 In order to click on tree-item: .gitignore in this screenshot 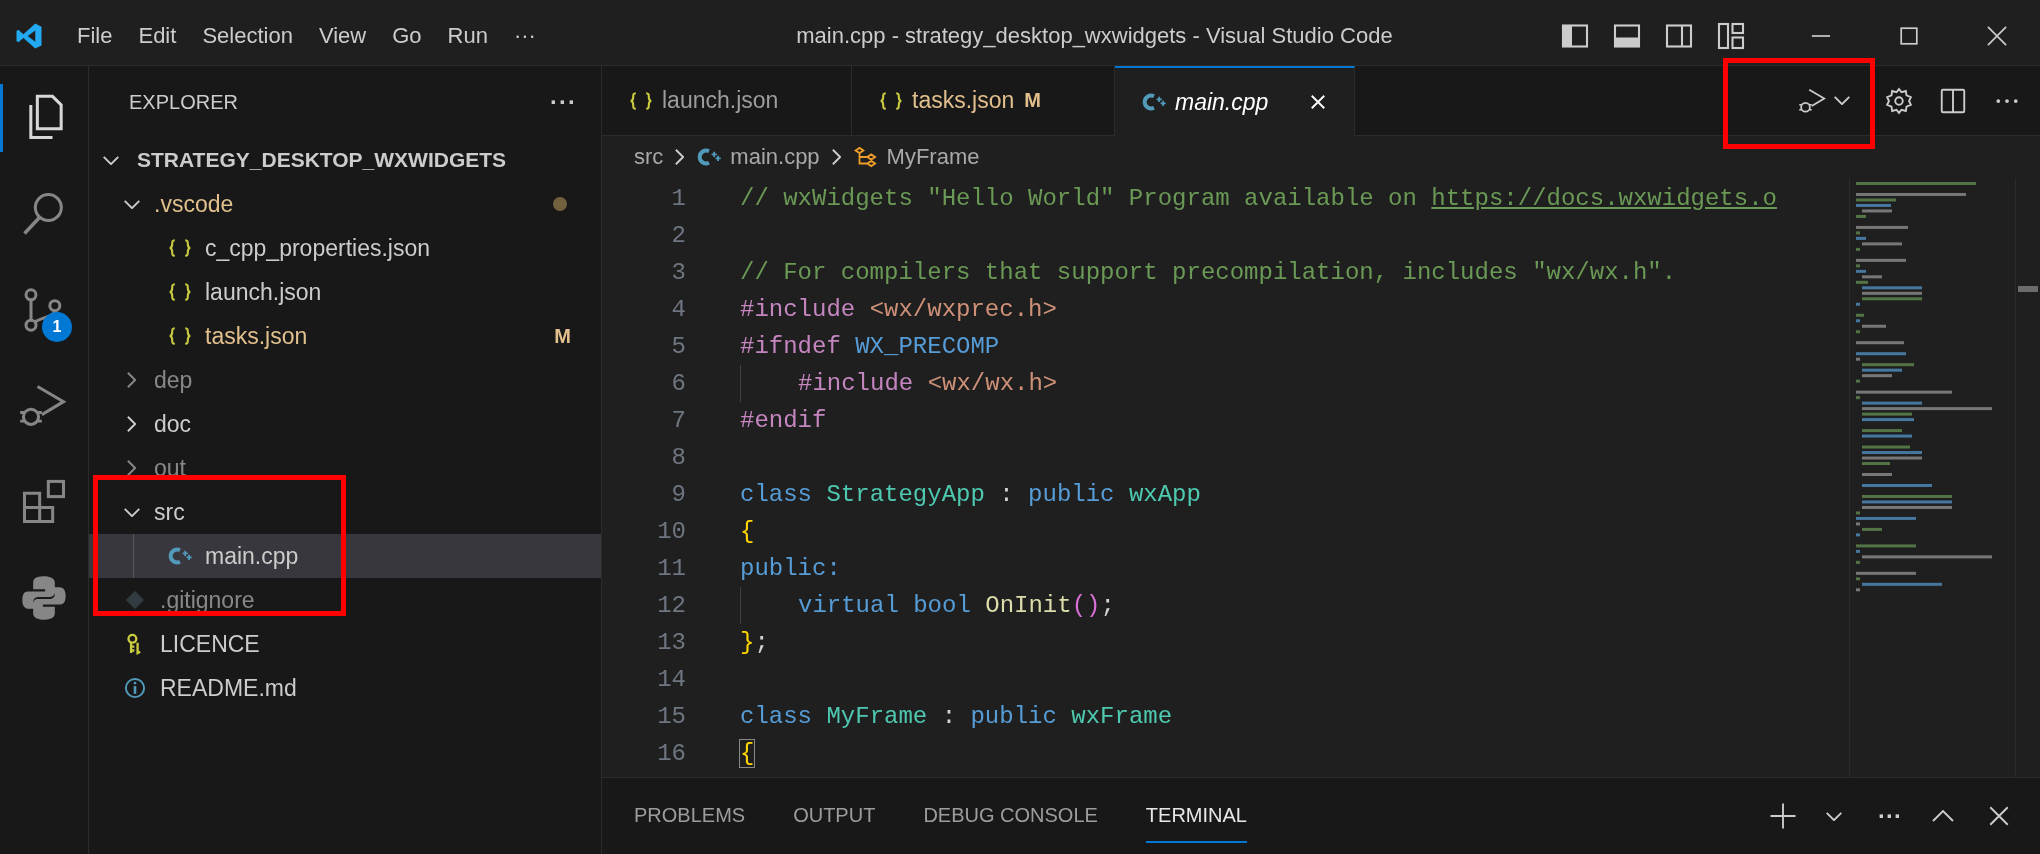, I will do `click(345, 600)`.